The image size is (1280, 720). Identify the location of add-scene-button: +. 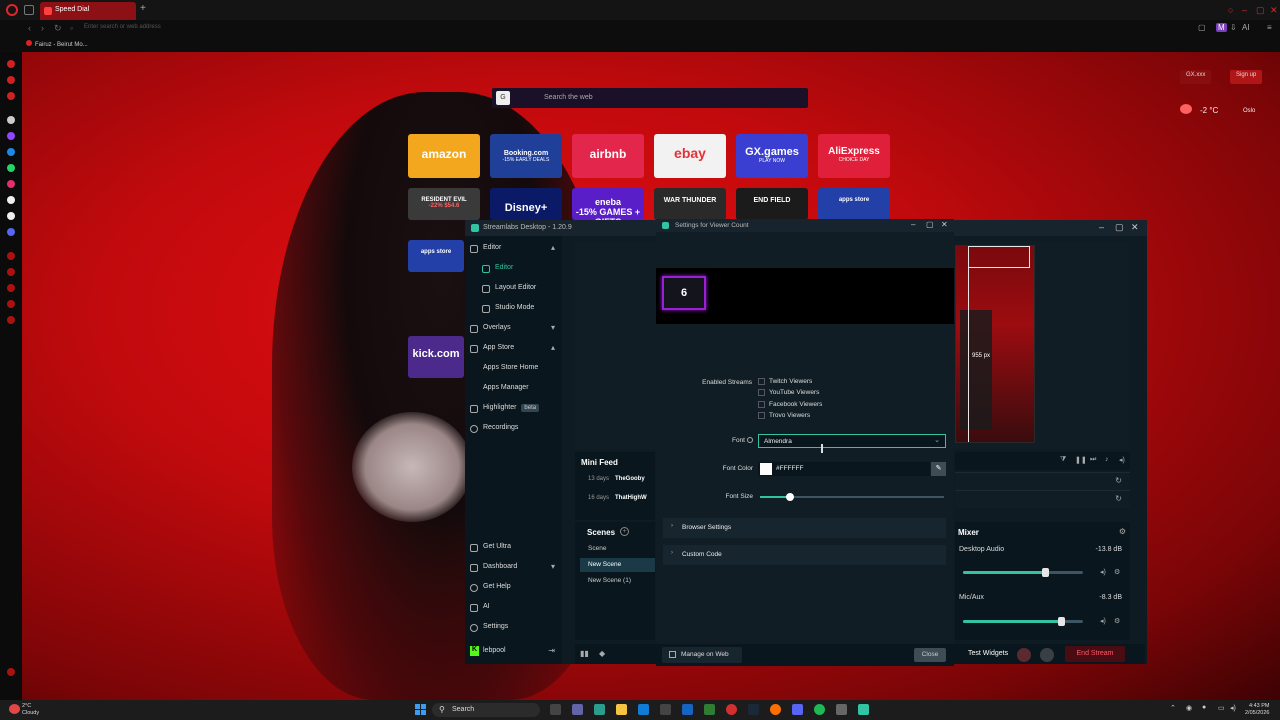
(624, 531).